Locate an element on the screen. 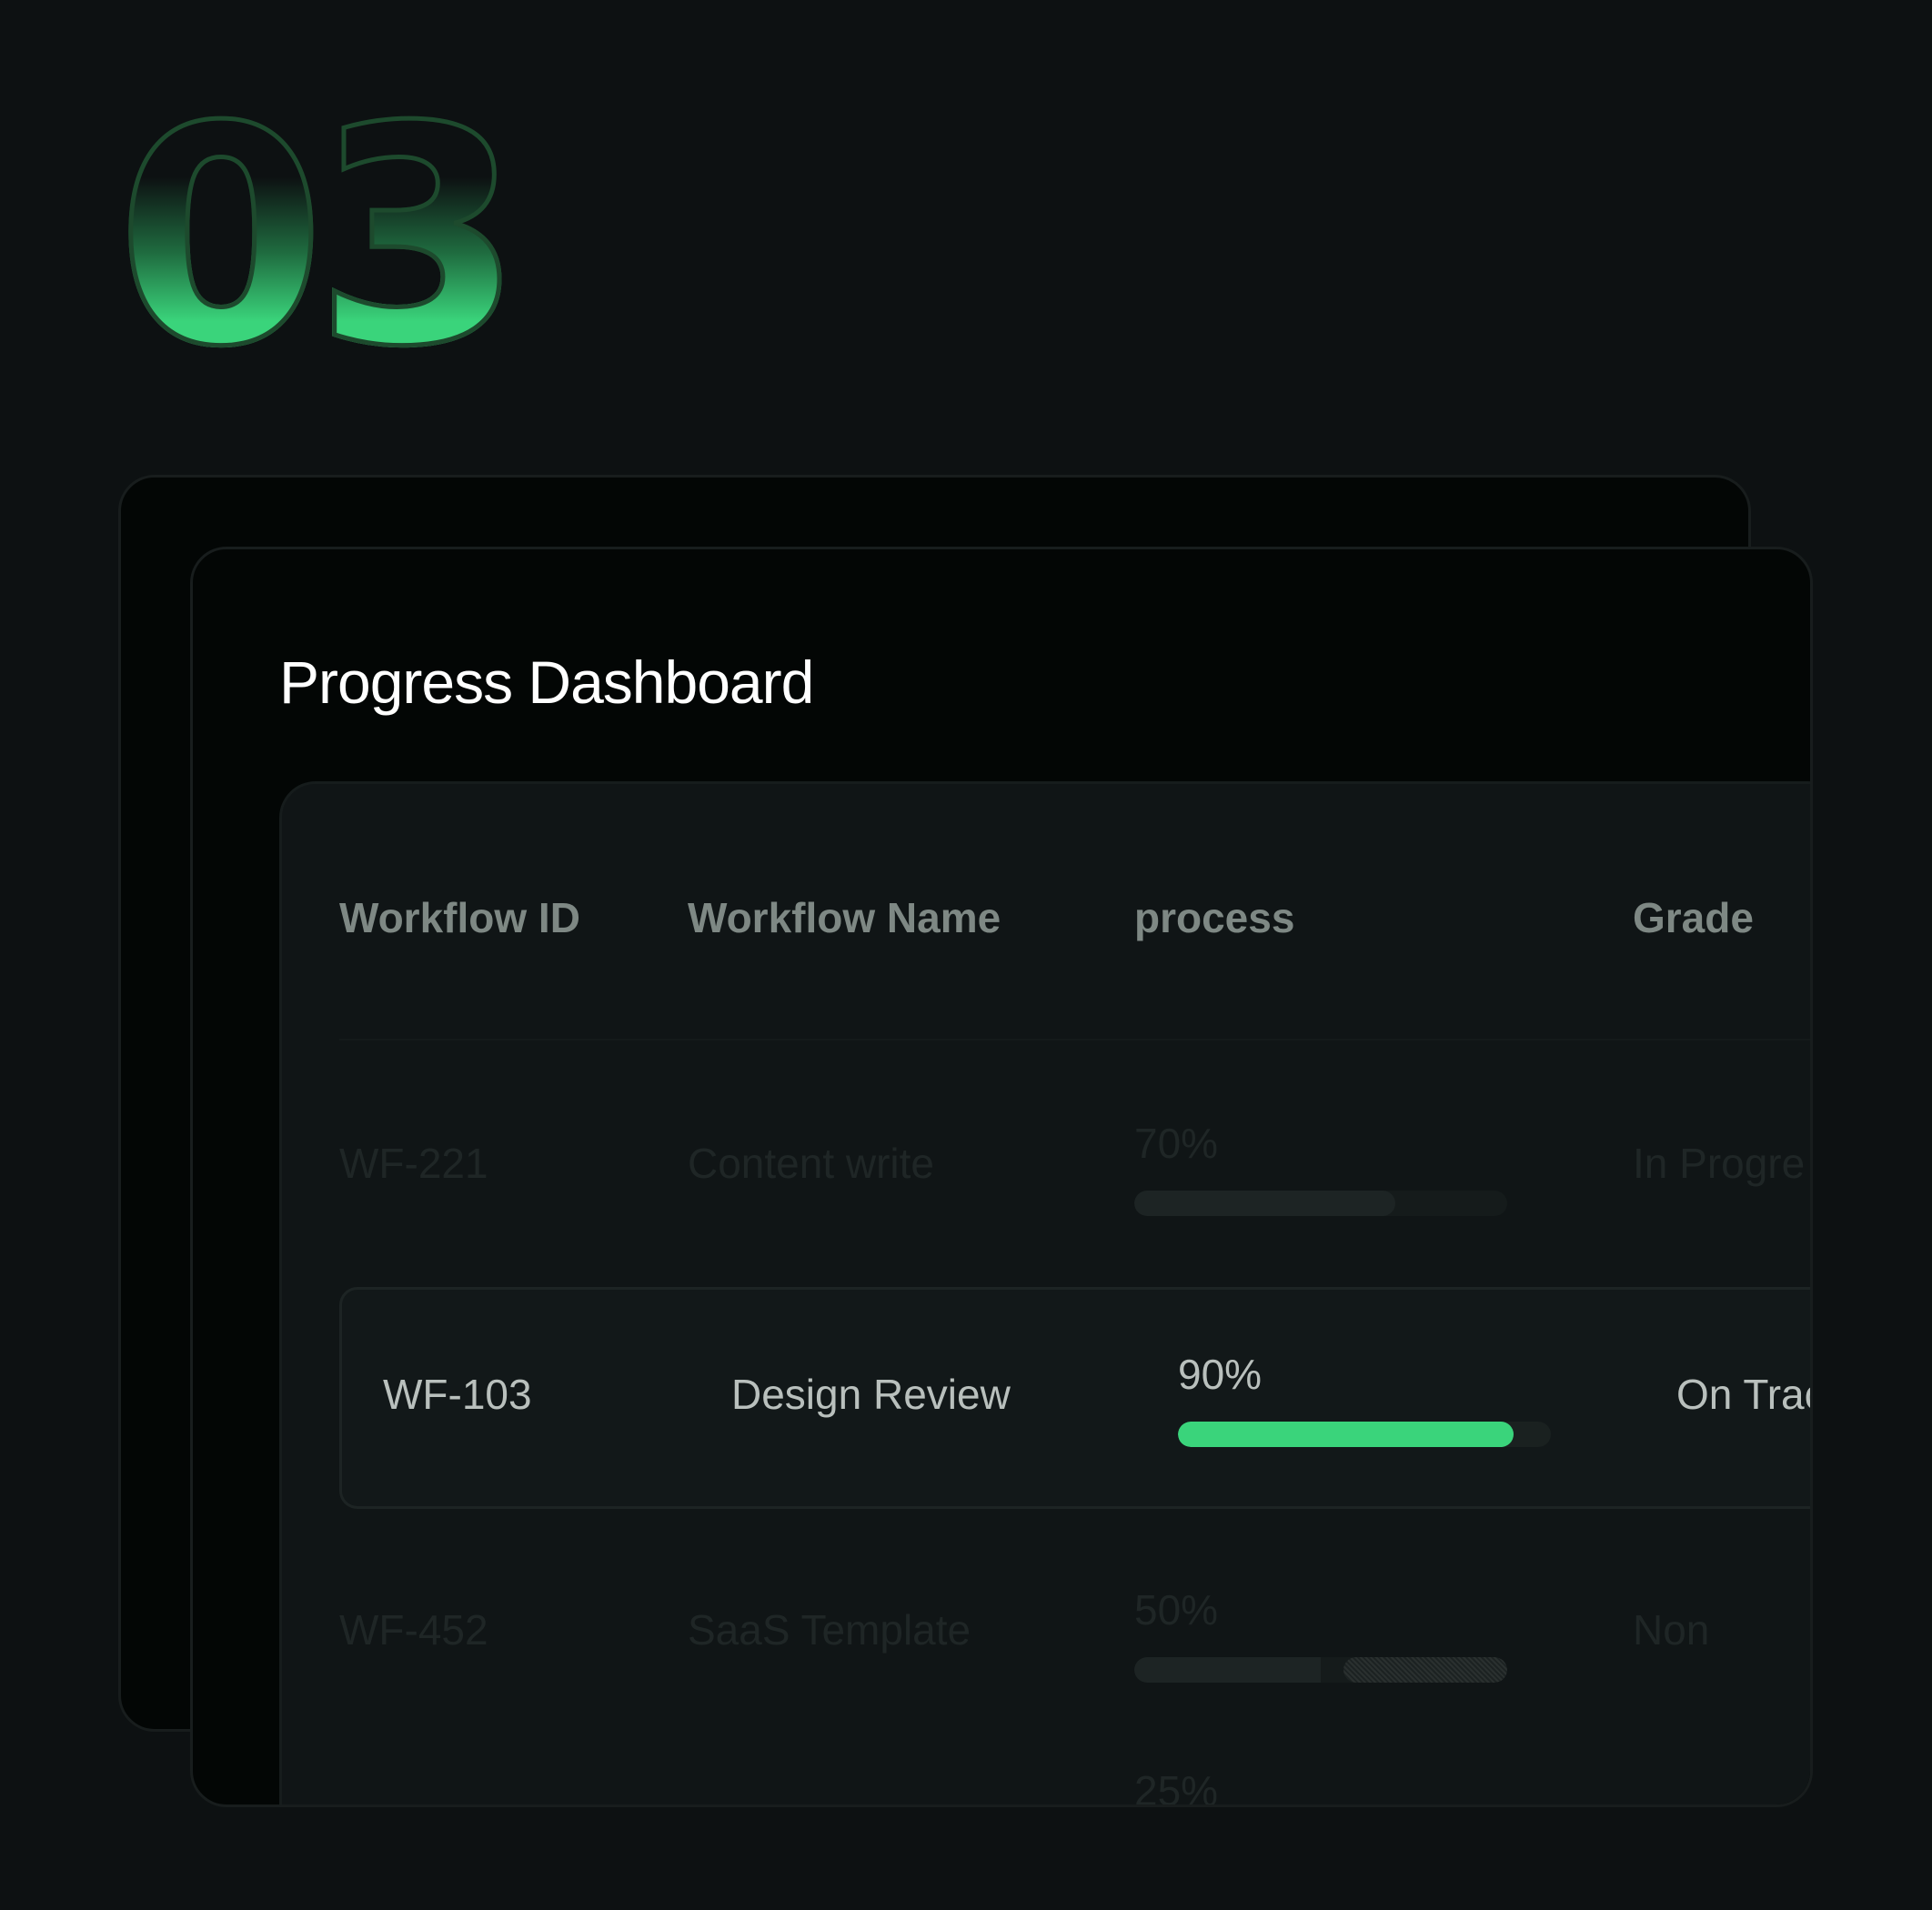 Image resolution: width=1932 pixels, height=1910 pixels. column-header-workflow-id: Workflow ID is located at coordinates (459, 917).